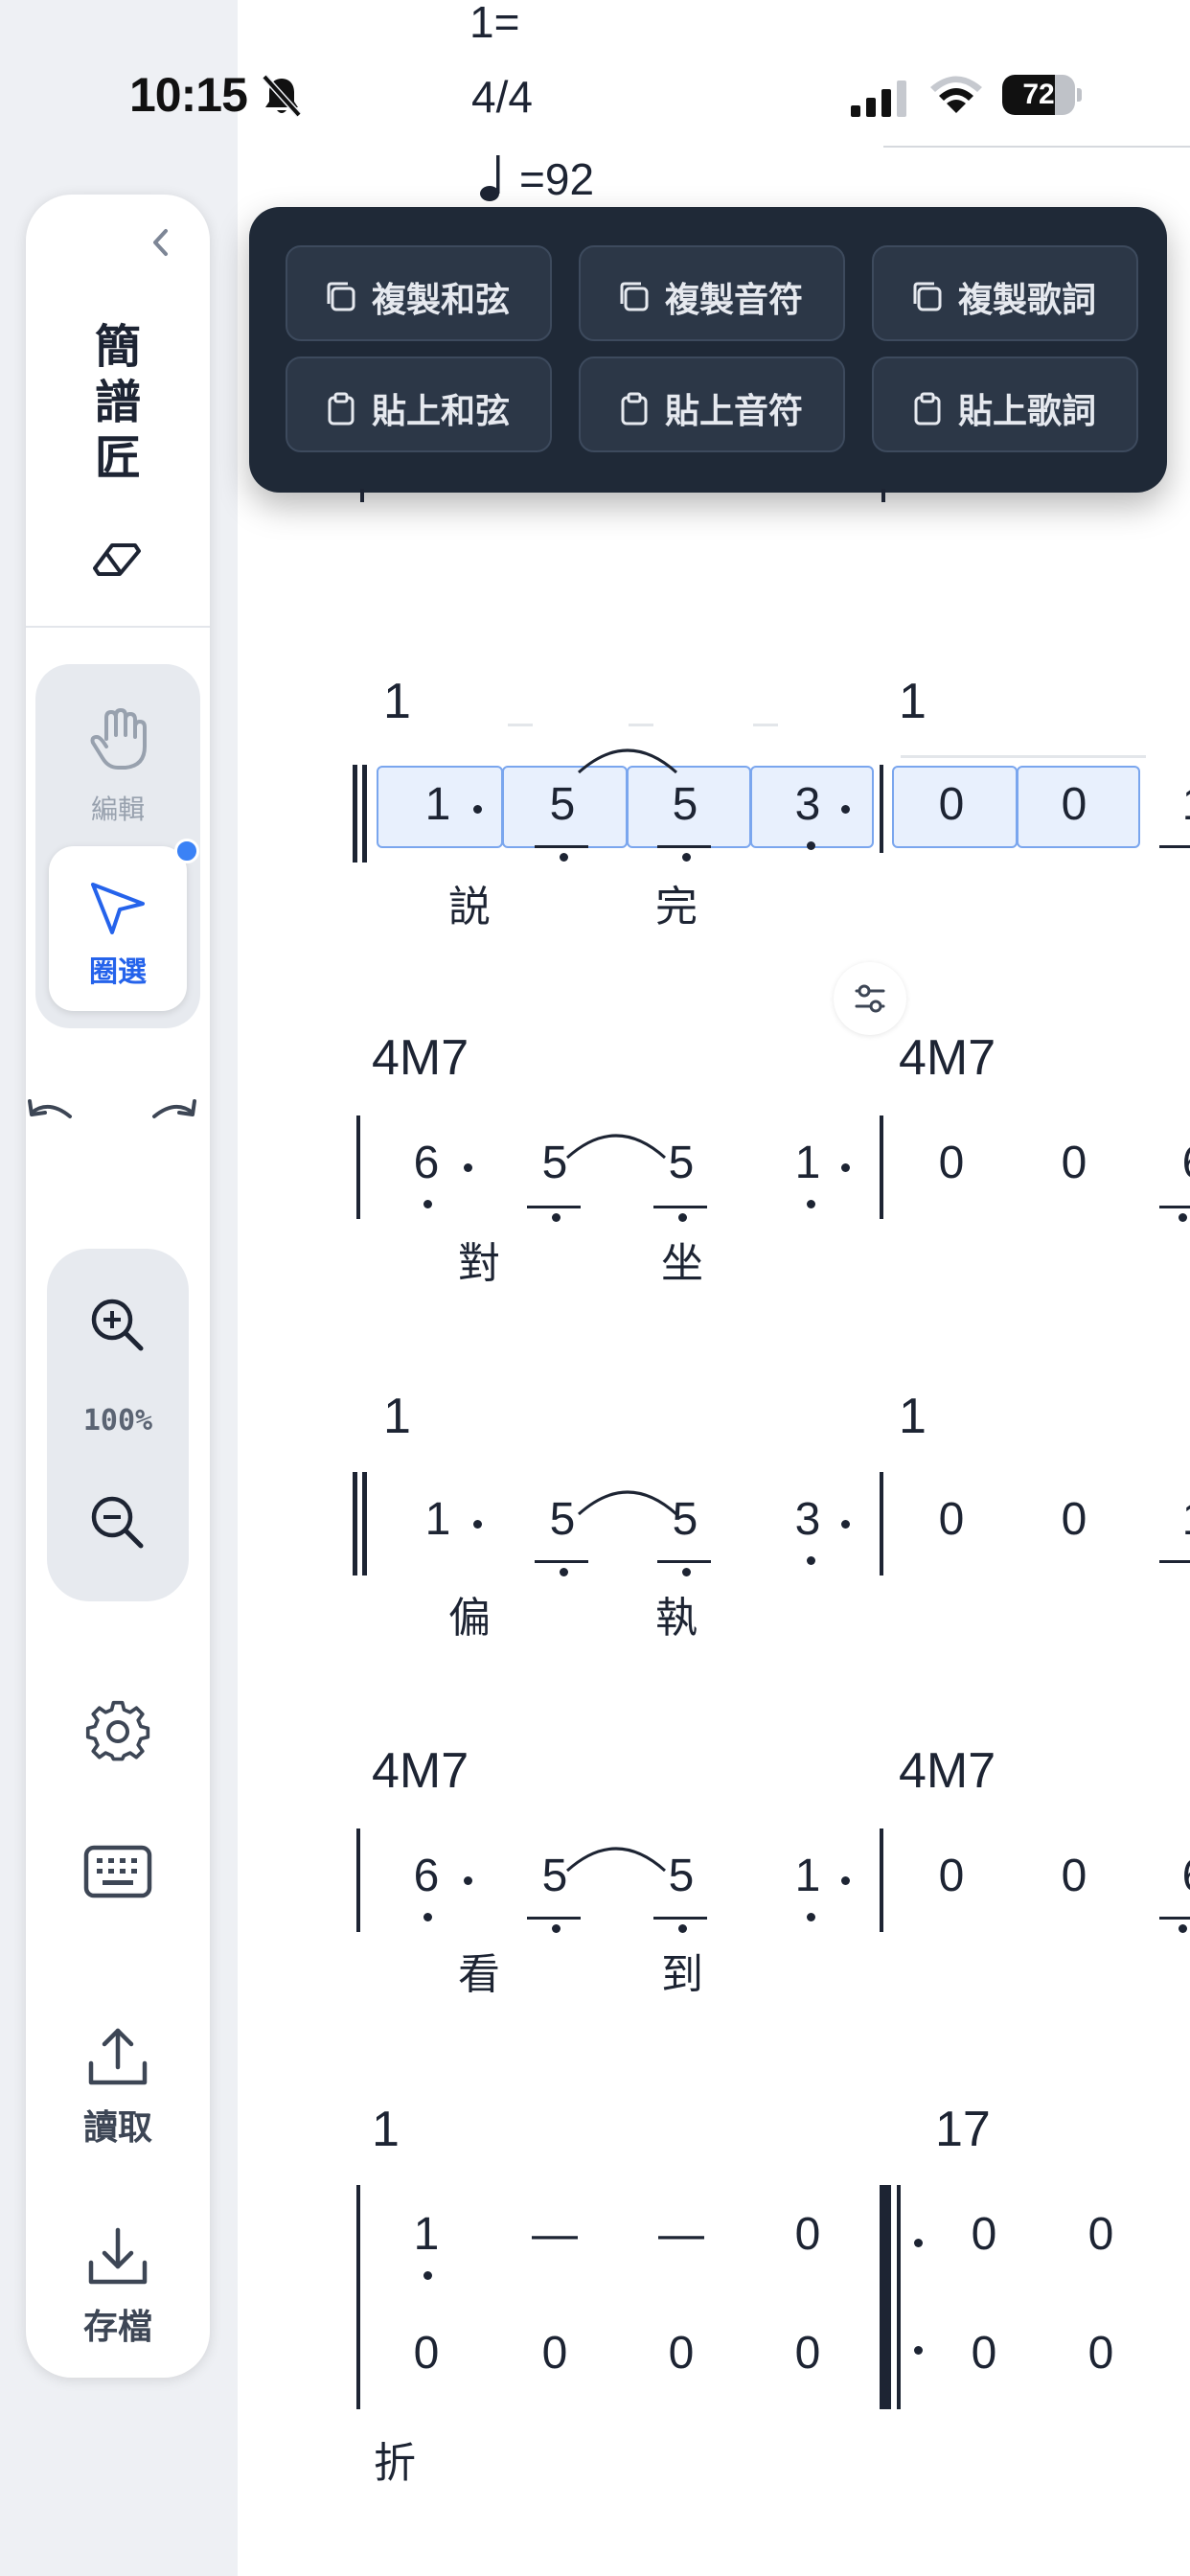  What do you see at coordinates (1005, 404) in the screenshot?
I see `paste-lyrics-button: 貼上歌詞` at bounding box center [1005, 404].